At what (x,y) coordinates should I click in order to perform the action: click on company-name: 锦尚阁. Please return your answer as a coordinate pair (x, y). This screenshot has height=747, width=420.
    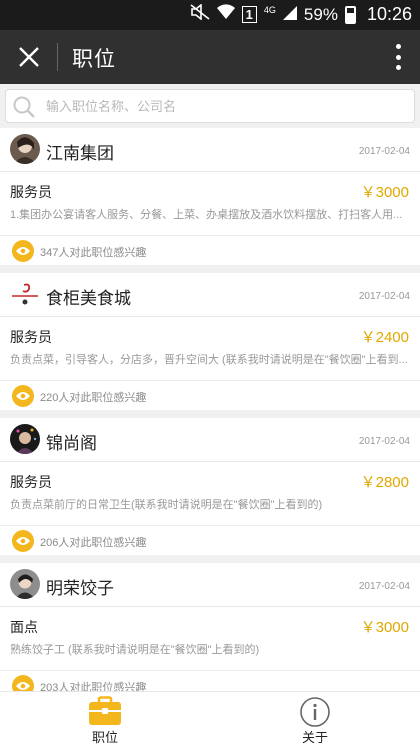
    Looking at the image, I should click on (71, 443).